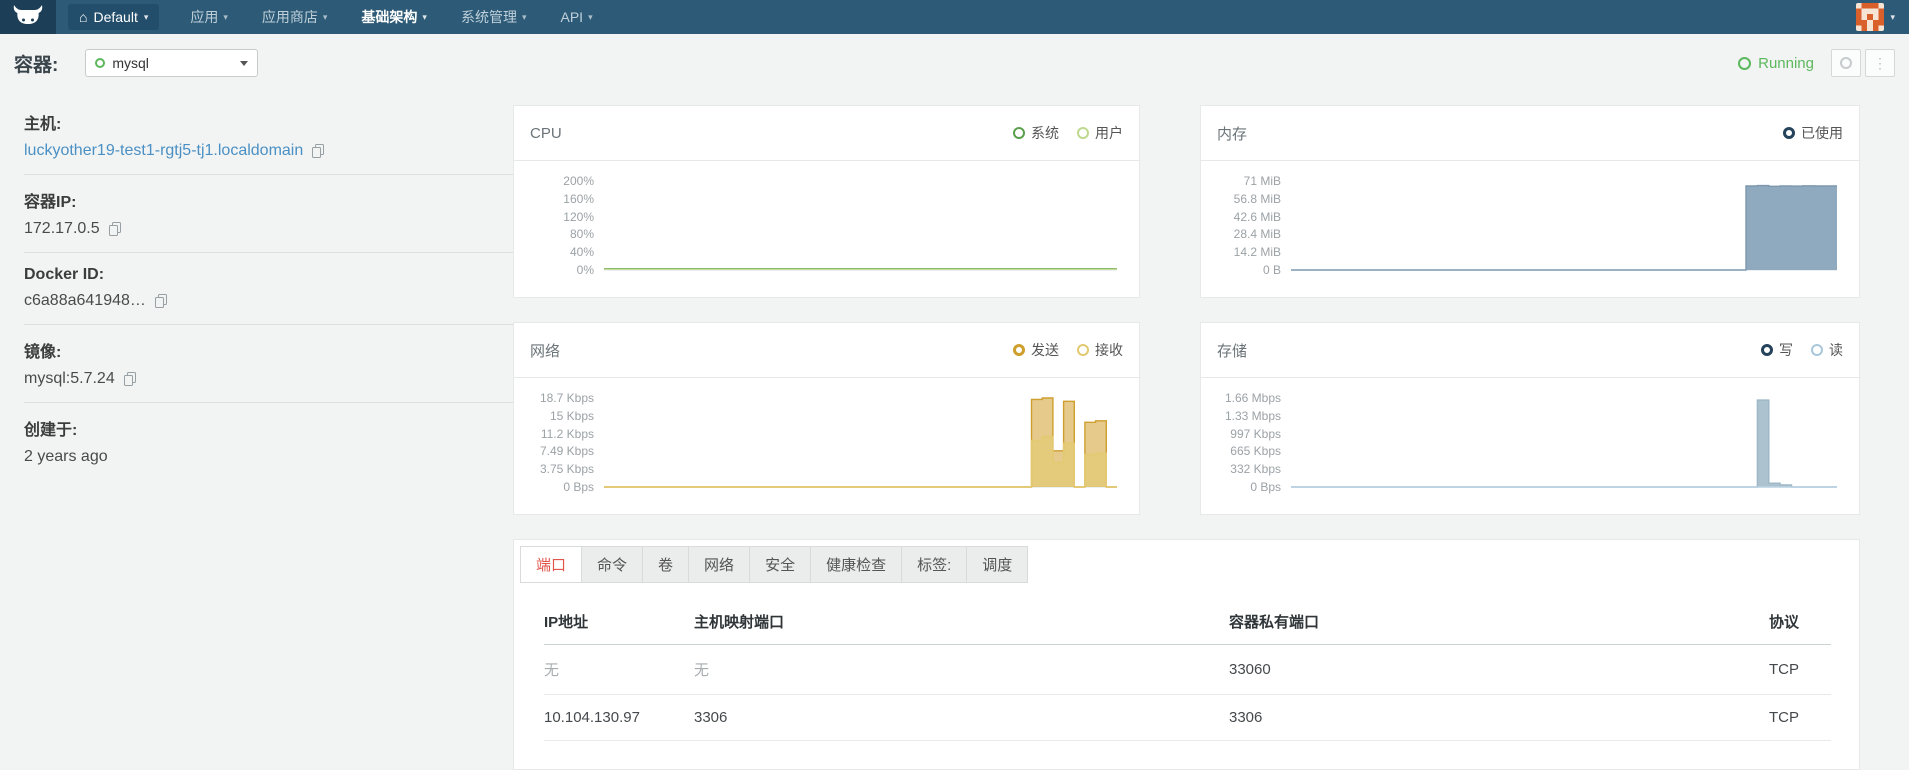  I want to click on ports-table-body: 无无 33060 TCP 10.104.130.97 3306 3306 TCP, so click(1187, 692).